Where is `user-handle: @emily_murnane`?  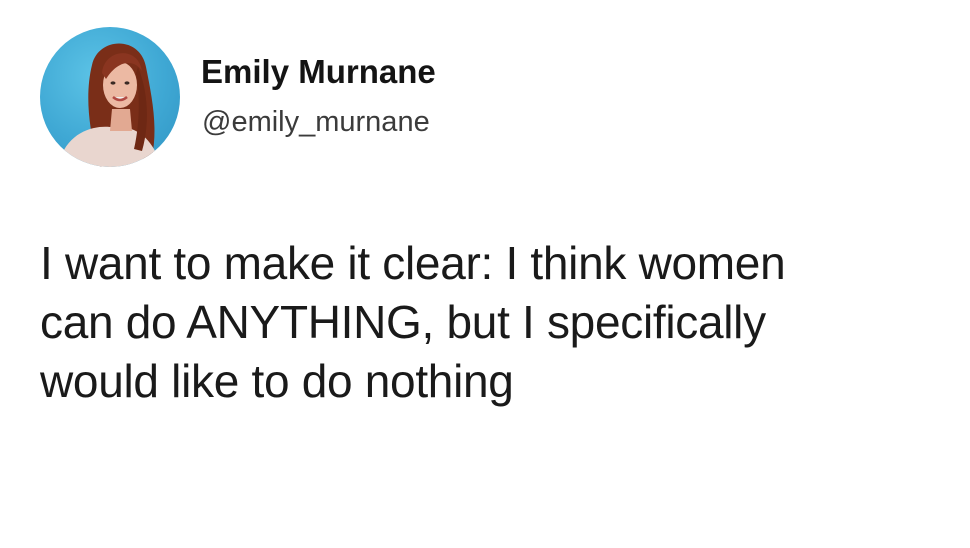 user-handle: @emily_murnane is located at coordinates (316, 122).